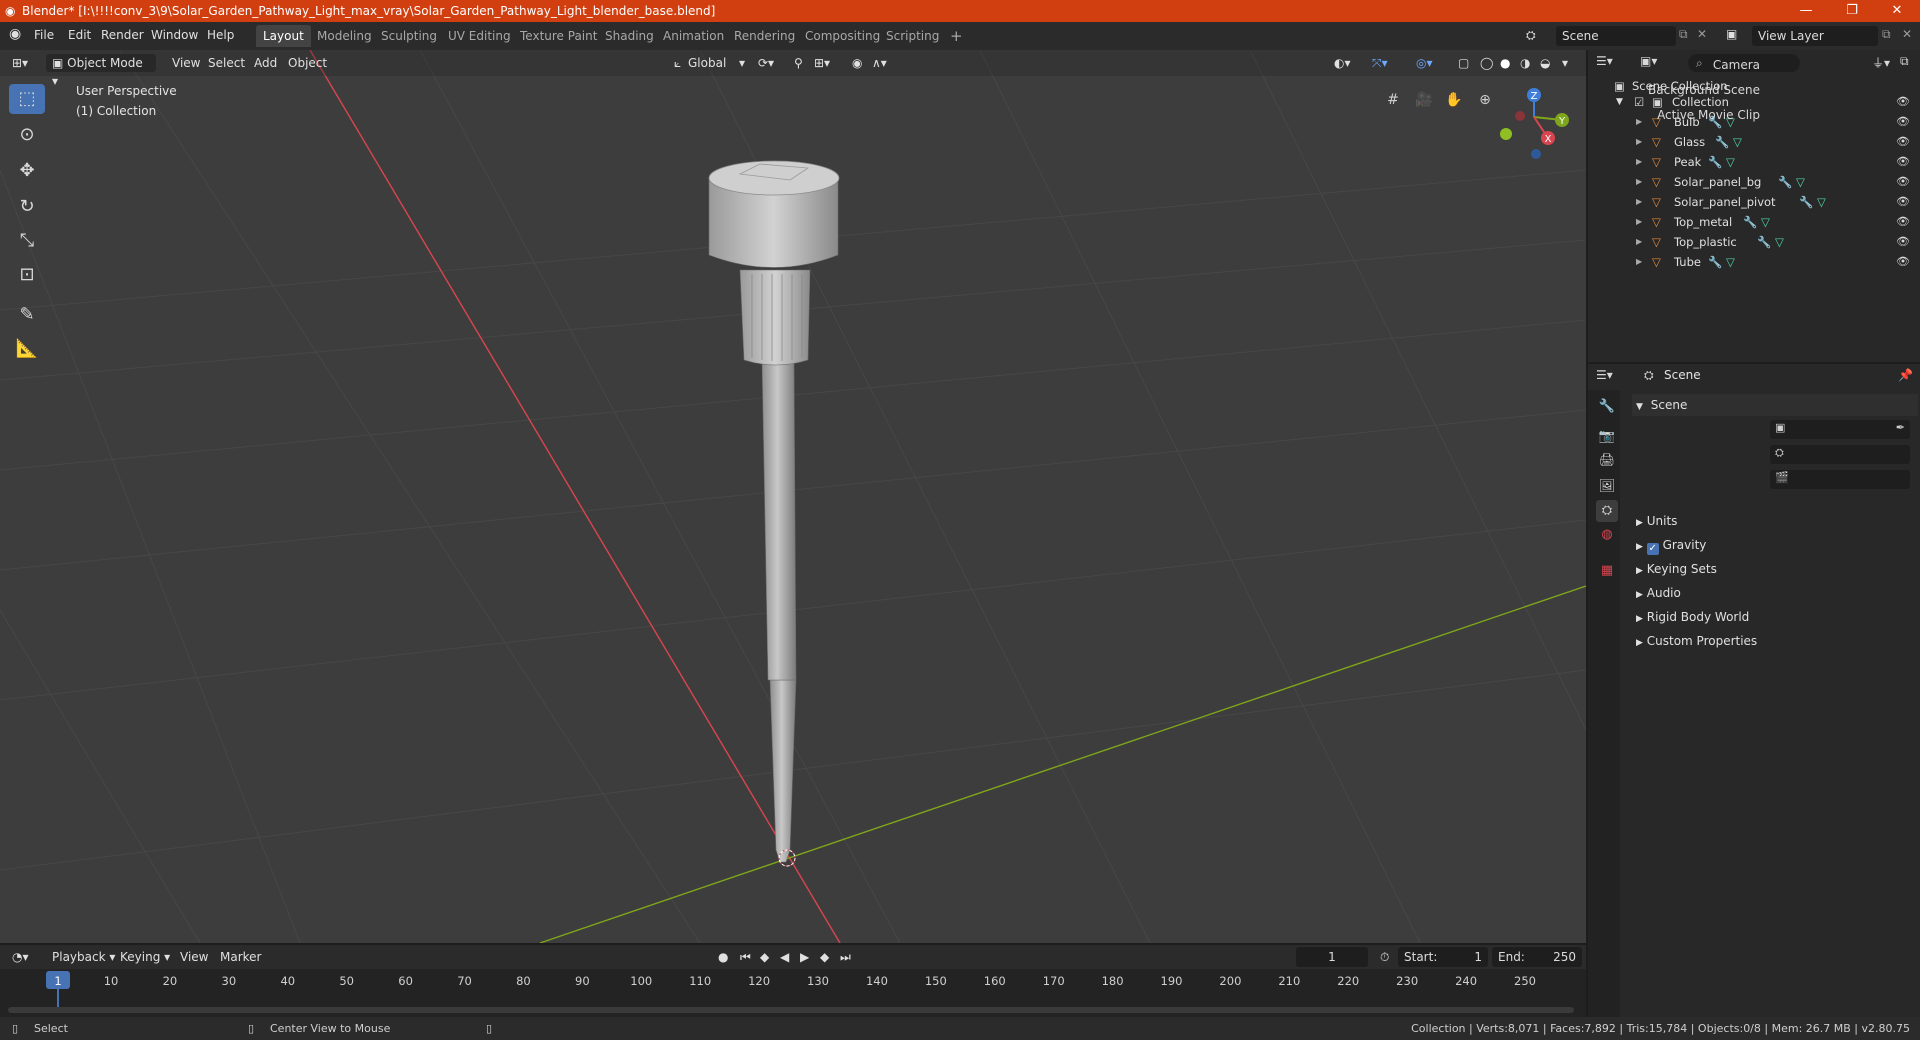 This screenshot has height=1040, width=1920. Describe the element at coordinates (1565, 63) in the screenshot. I see `shading-options-icon: ▾` at that location.